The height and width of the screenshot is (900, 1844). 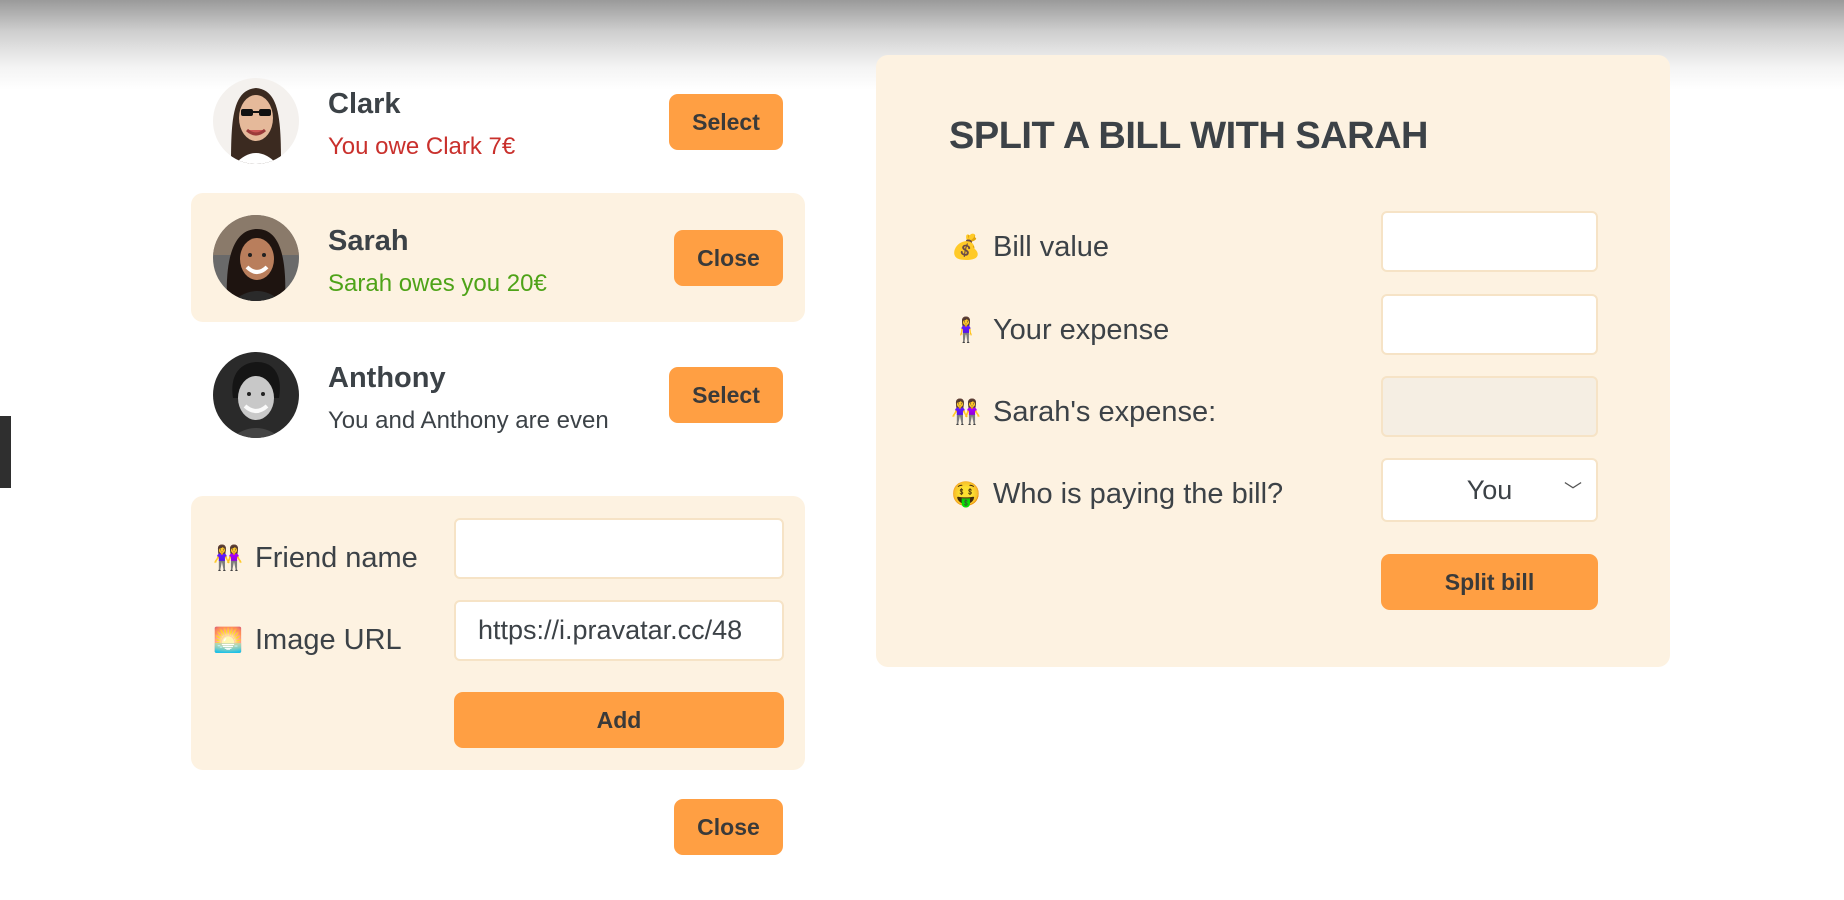 I want to click on friend-name: Anthony, so click(x=387, y=378).